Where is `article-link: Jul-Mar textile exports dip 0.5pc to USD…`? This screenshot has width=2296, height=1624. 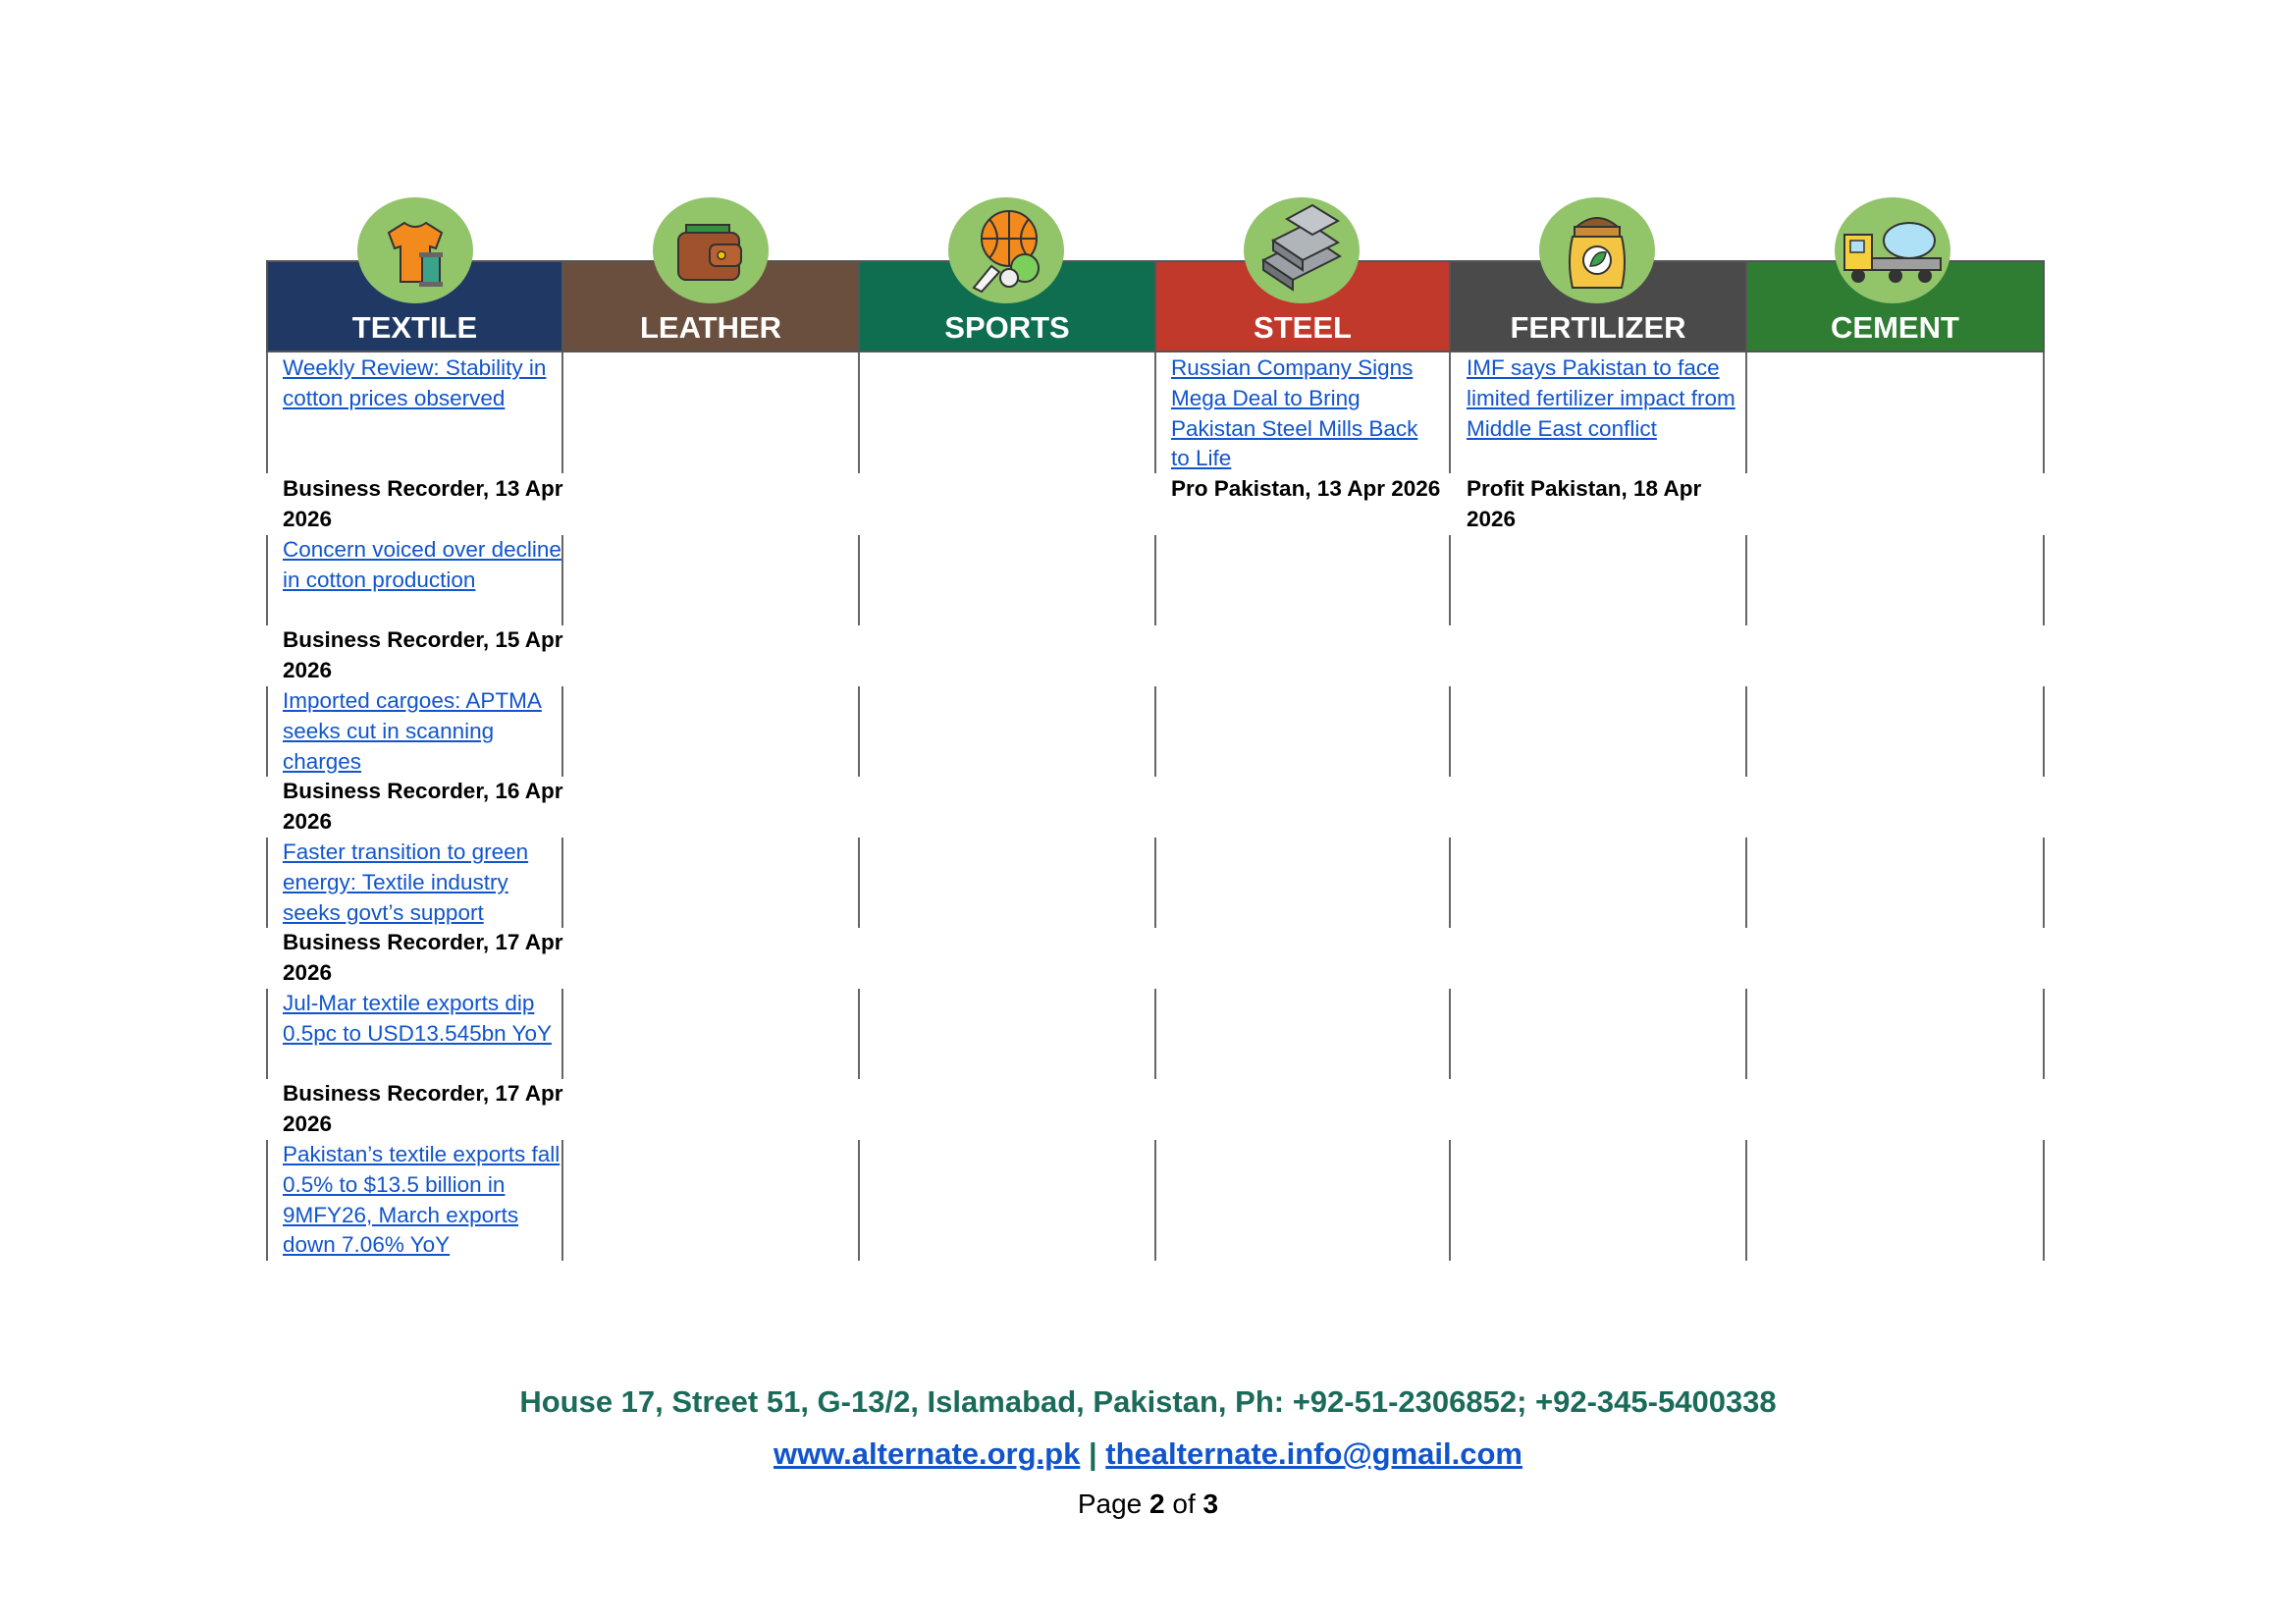
article-link: Jul-Mar textile exports dip 0.5pc to USD… is located at coordinates (418, 1018).